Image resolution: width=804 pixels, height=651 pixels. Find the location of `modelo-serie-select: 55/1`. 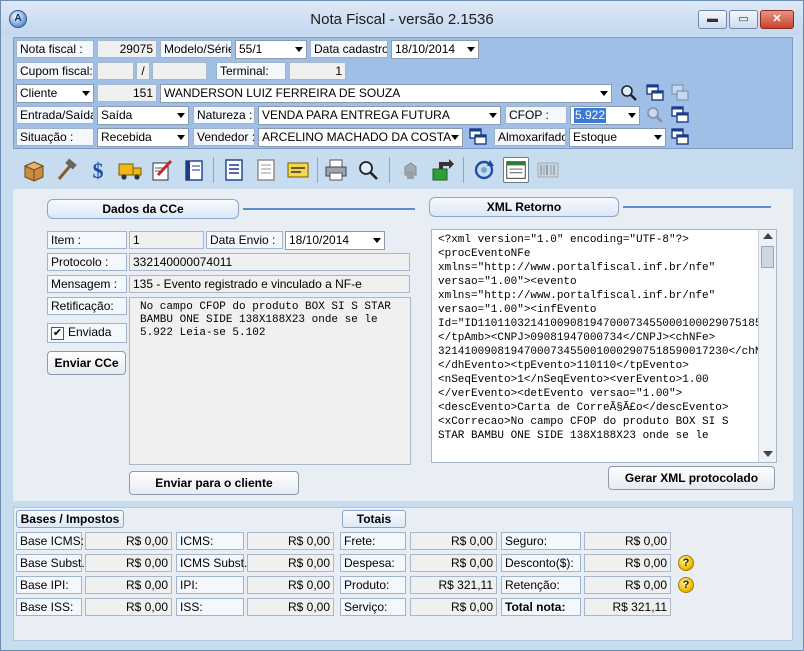

modelo-serie-select: 55/1 is located at coordinates (271, 49).